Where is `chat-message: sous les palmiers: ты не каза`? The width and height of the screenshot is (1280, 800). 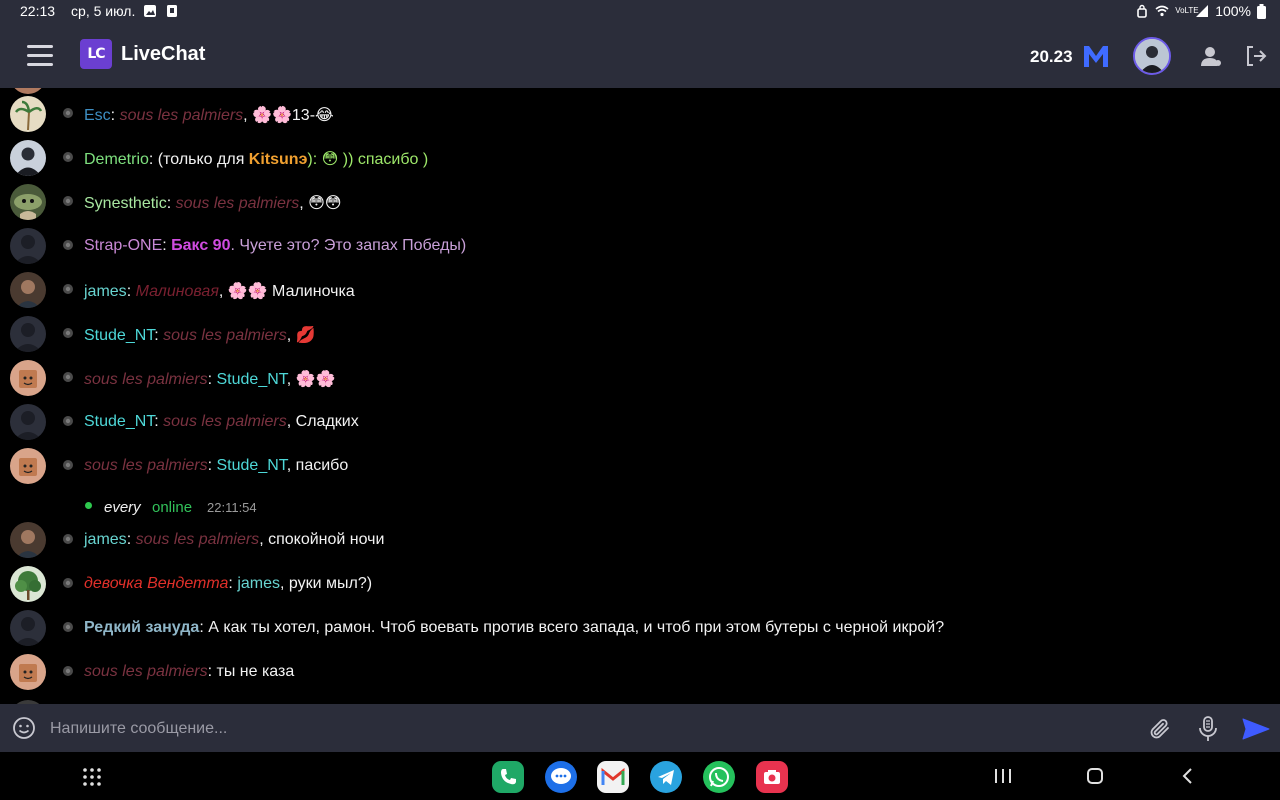
chat-message: sous les palmiers: ты не каза is located at coordinates (640, 672).